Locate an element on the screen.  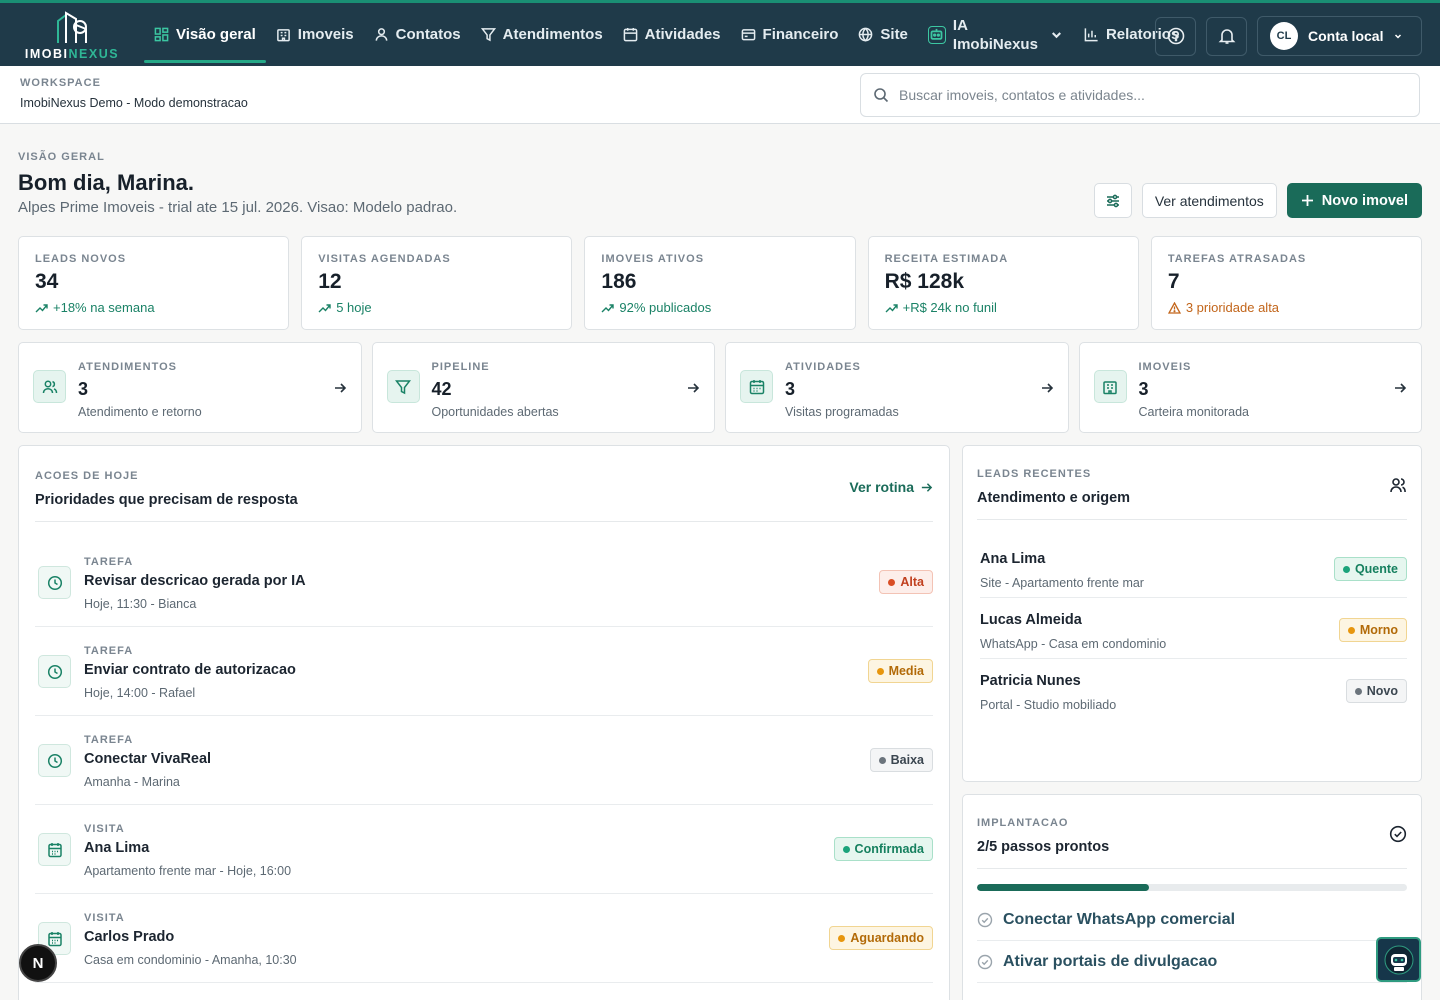
avatar: CL is located at coordinates (1284, 36).